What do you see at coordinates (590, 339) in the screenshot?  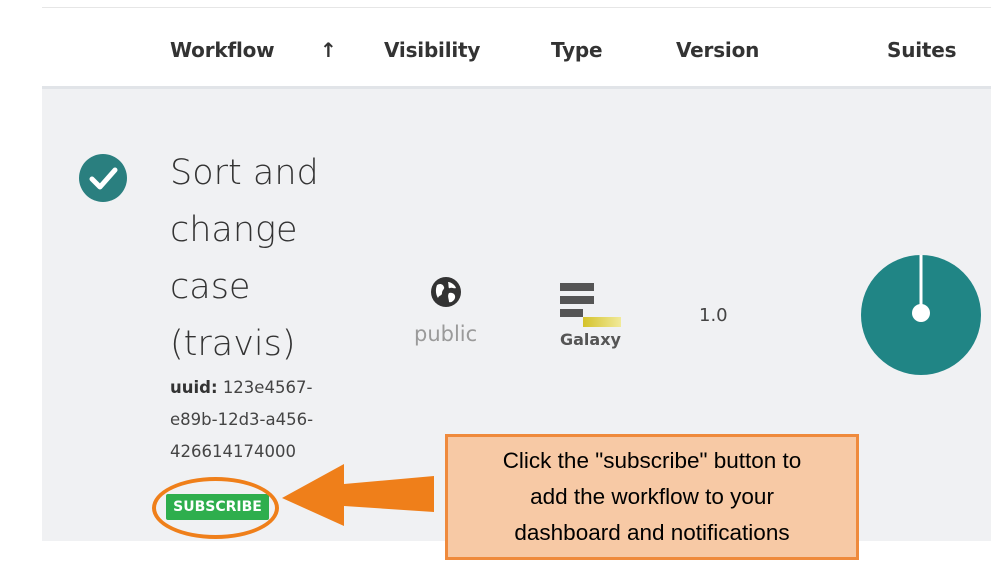 I see `type-label: Galaxy` at bounding box center [590, 339].